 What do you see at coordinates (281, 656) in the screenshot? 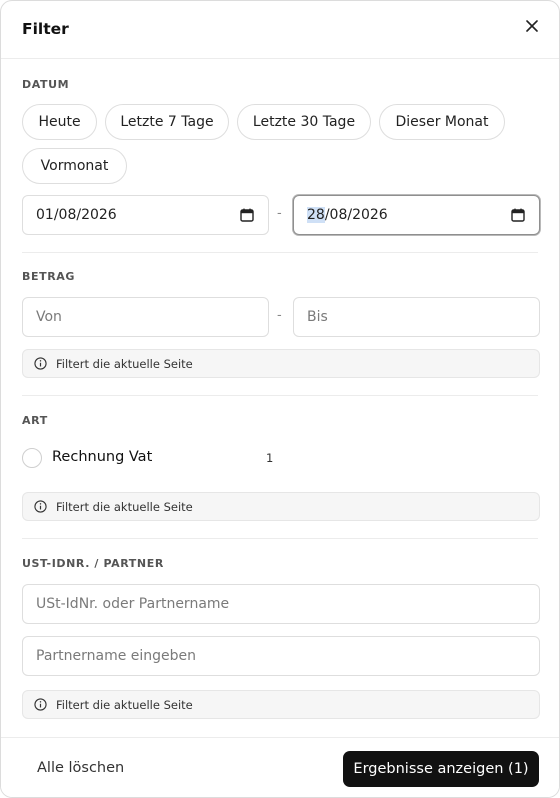
I see `partner-name-input: Partnername eingeben` at bounding box center [281, 656].